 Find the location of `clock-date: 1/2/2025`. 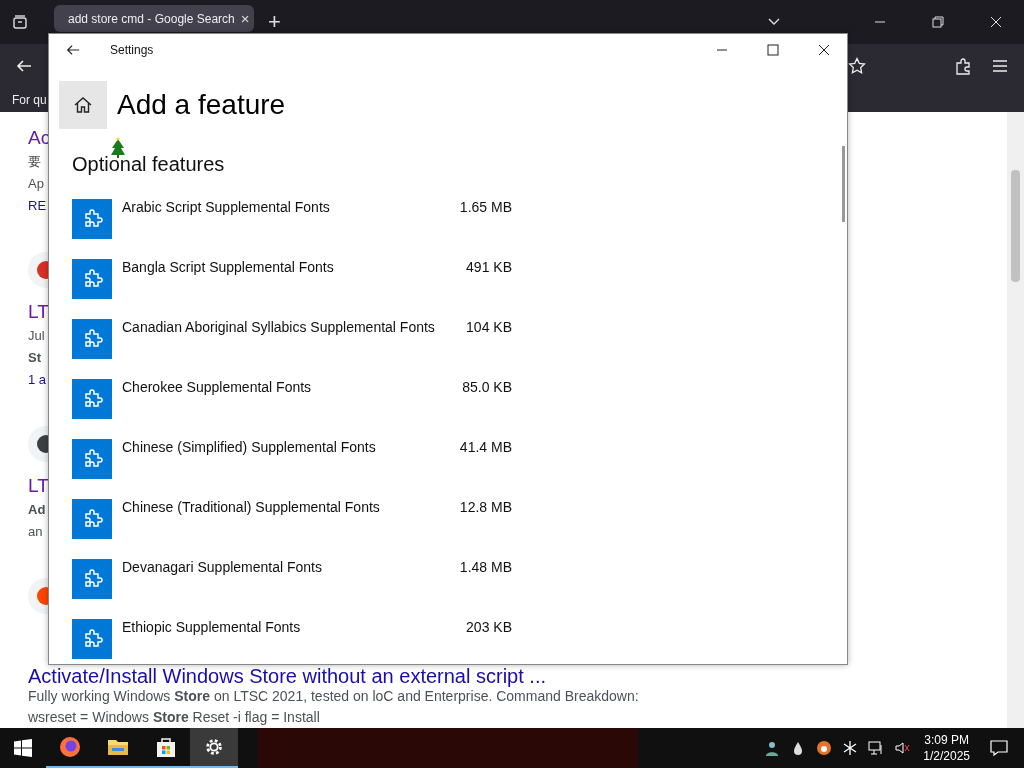

clock-date: 1/2/2025 is located at coordinates (946, 756).